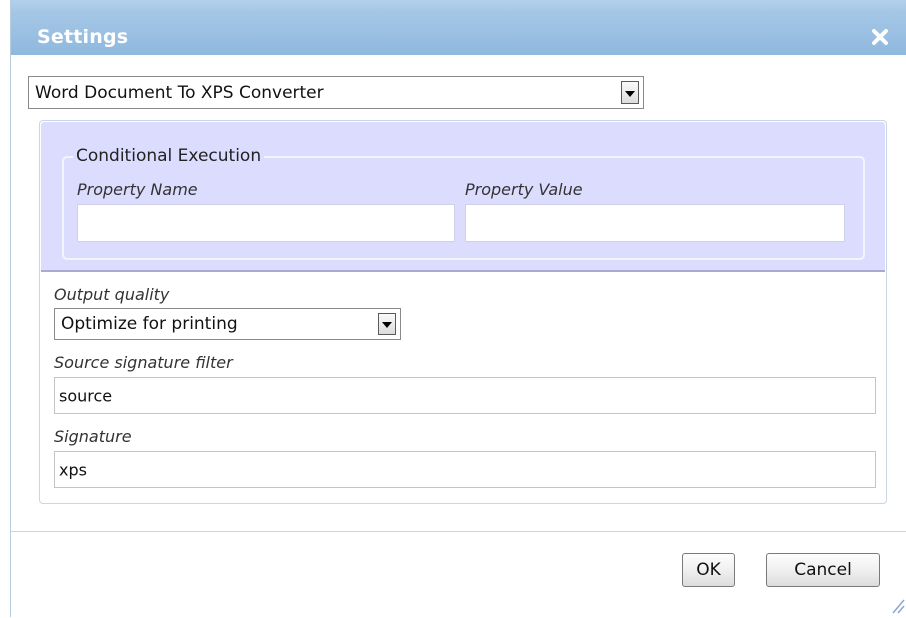 The height and width of the screenshot is (618, 906). What do you see at coordinates (266, 223) in the screenshot?
I see `property-name-input` at bounding box center [266, 223].